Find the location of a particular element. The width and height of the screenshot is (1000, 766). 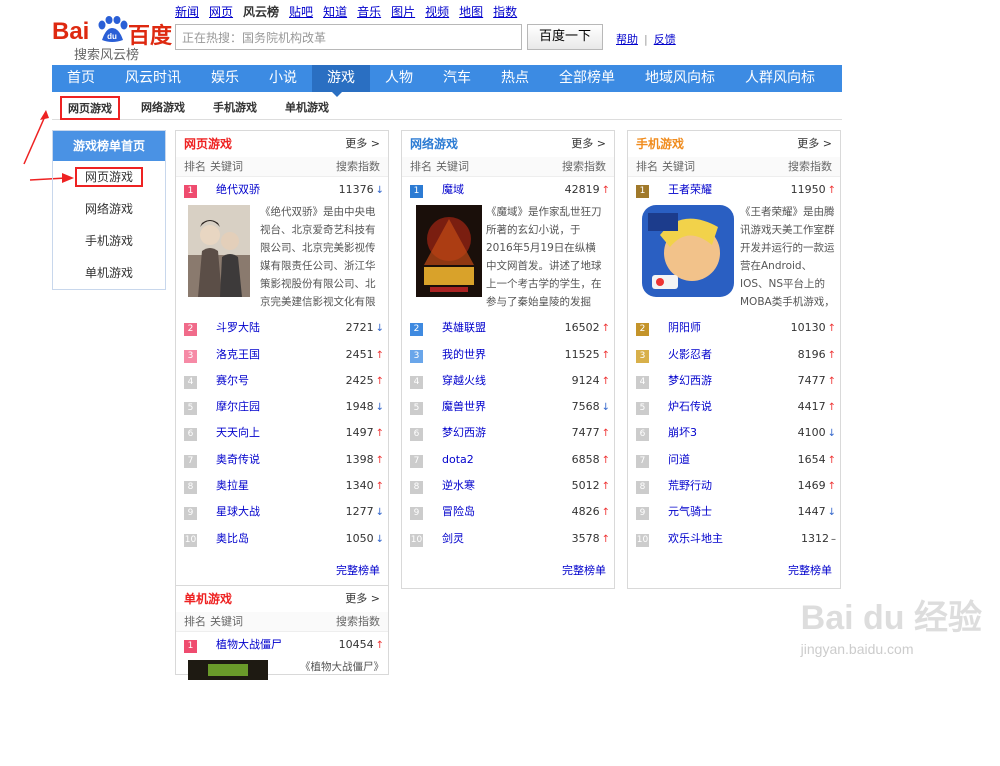

table-row: 1 绝代双骄 11376 ↓ is located at coordinates (282, 190).